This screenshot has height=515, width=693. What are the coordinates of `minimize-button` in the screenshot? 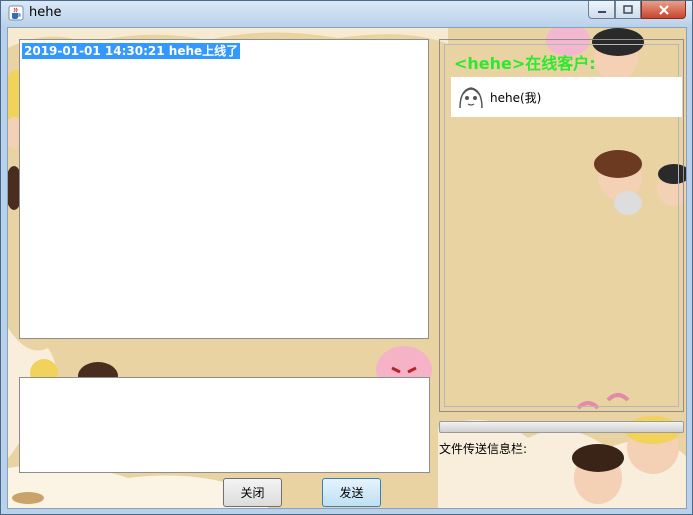 It's located at (601, 10).